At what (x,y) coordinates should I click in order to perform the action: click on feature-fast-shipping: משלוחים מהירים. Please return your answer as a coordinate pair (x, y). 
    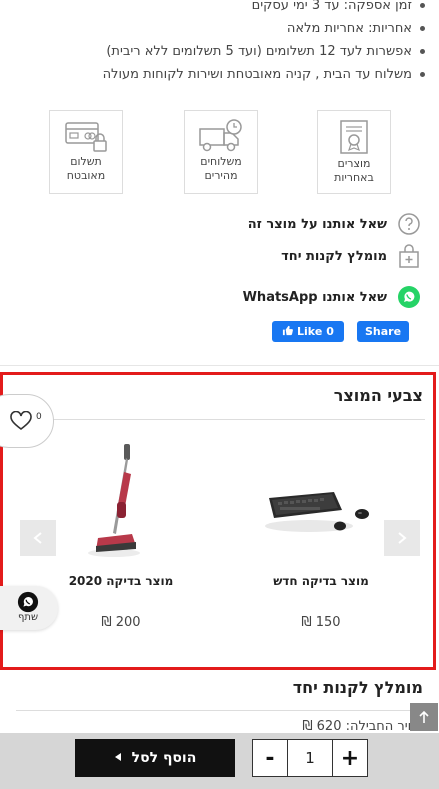
    Looking at the image, I should click on (221, 152).